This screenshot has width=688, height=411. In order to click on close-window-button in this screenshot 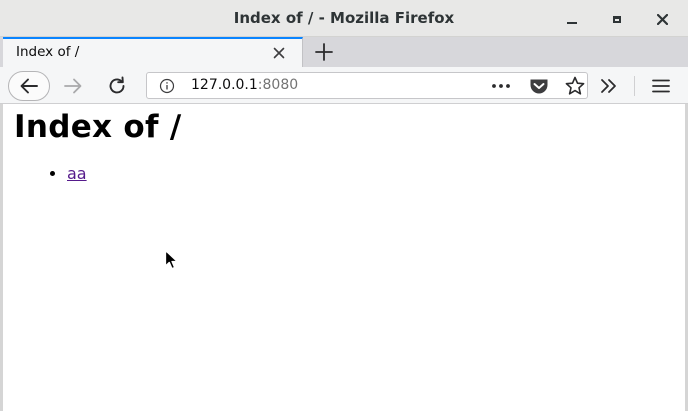, I will do `click(662, 19)`.